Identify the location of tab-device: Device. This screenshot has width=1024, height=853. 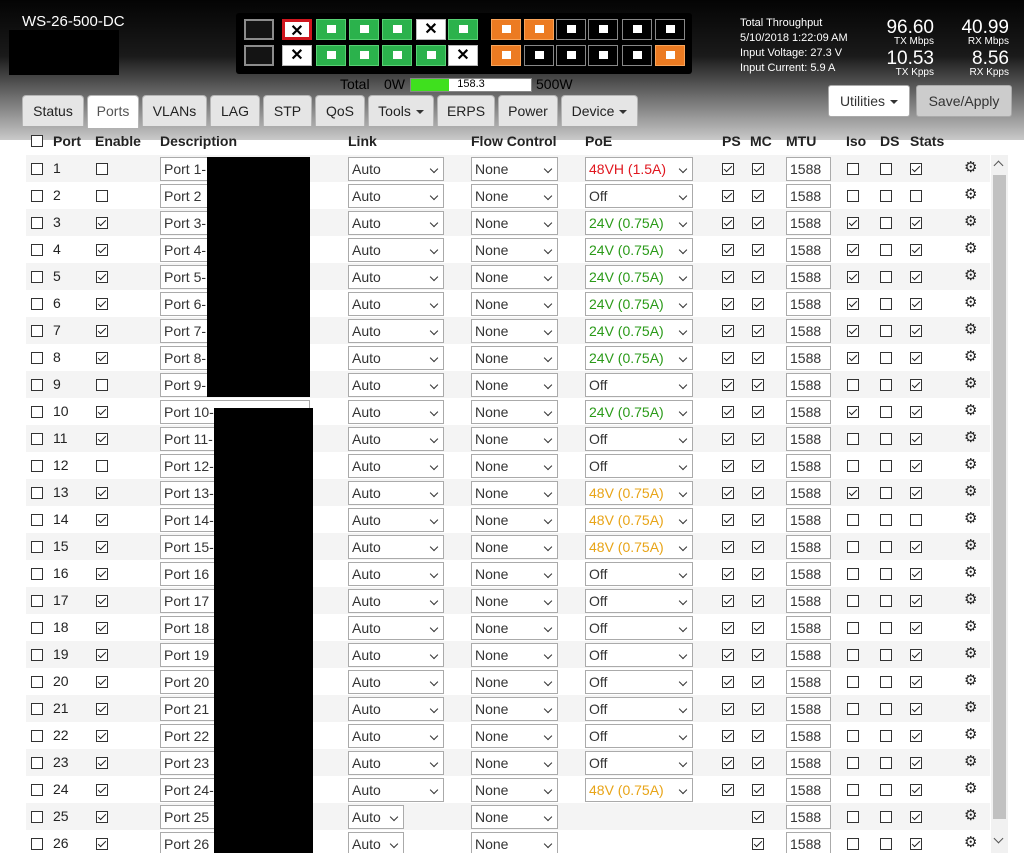
(599, 110).